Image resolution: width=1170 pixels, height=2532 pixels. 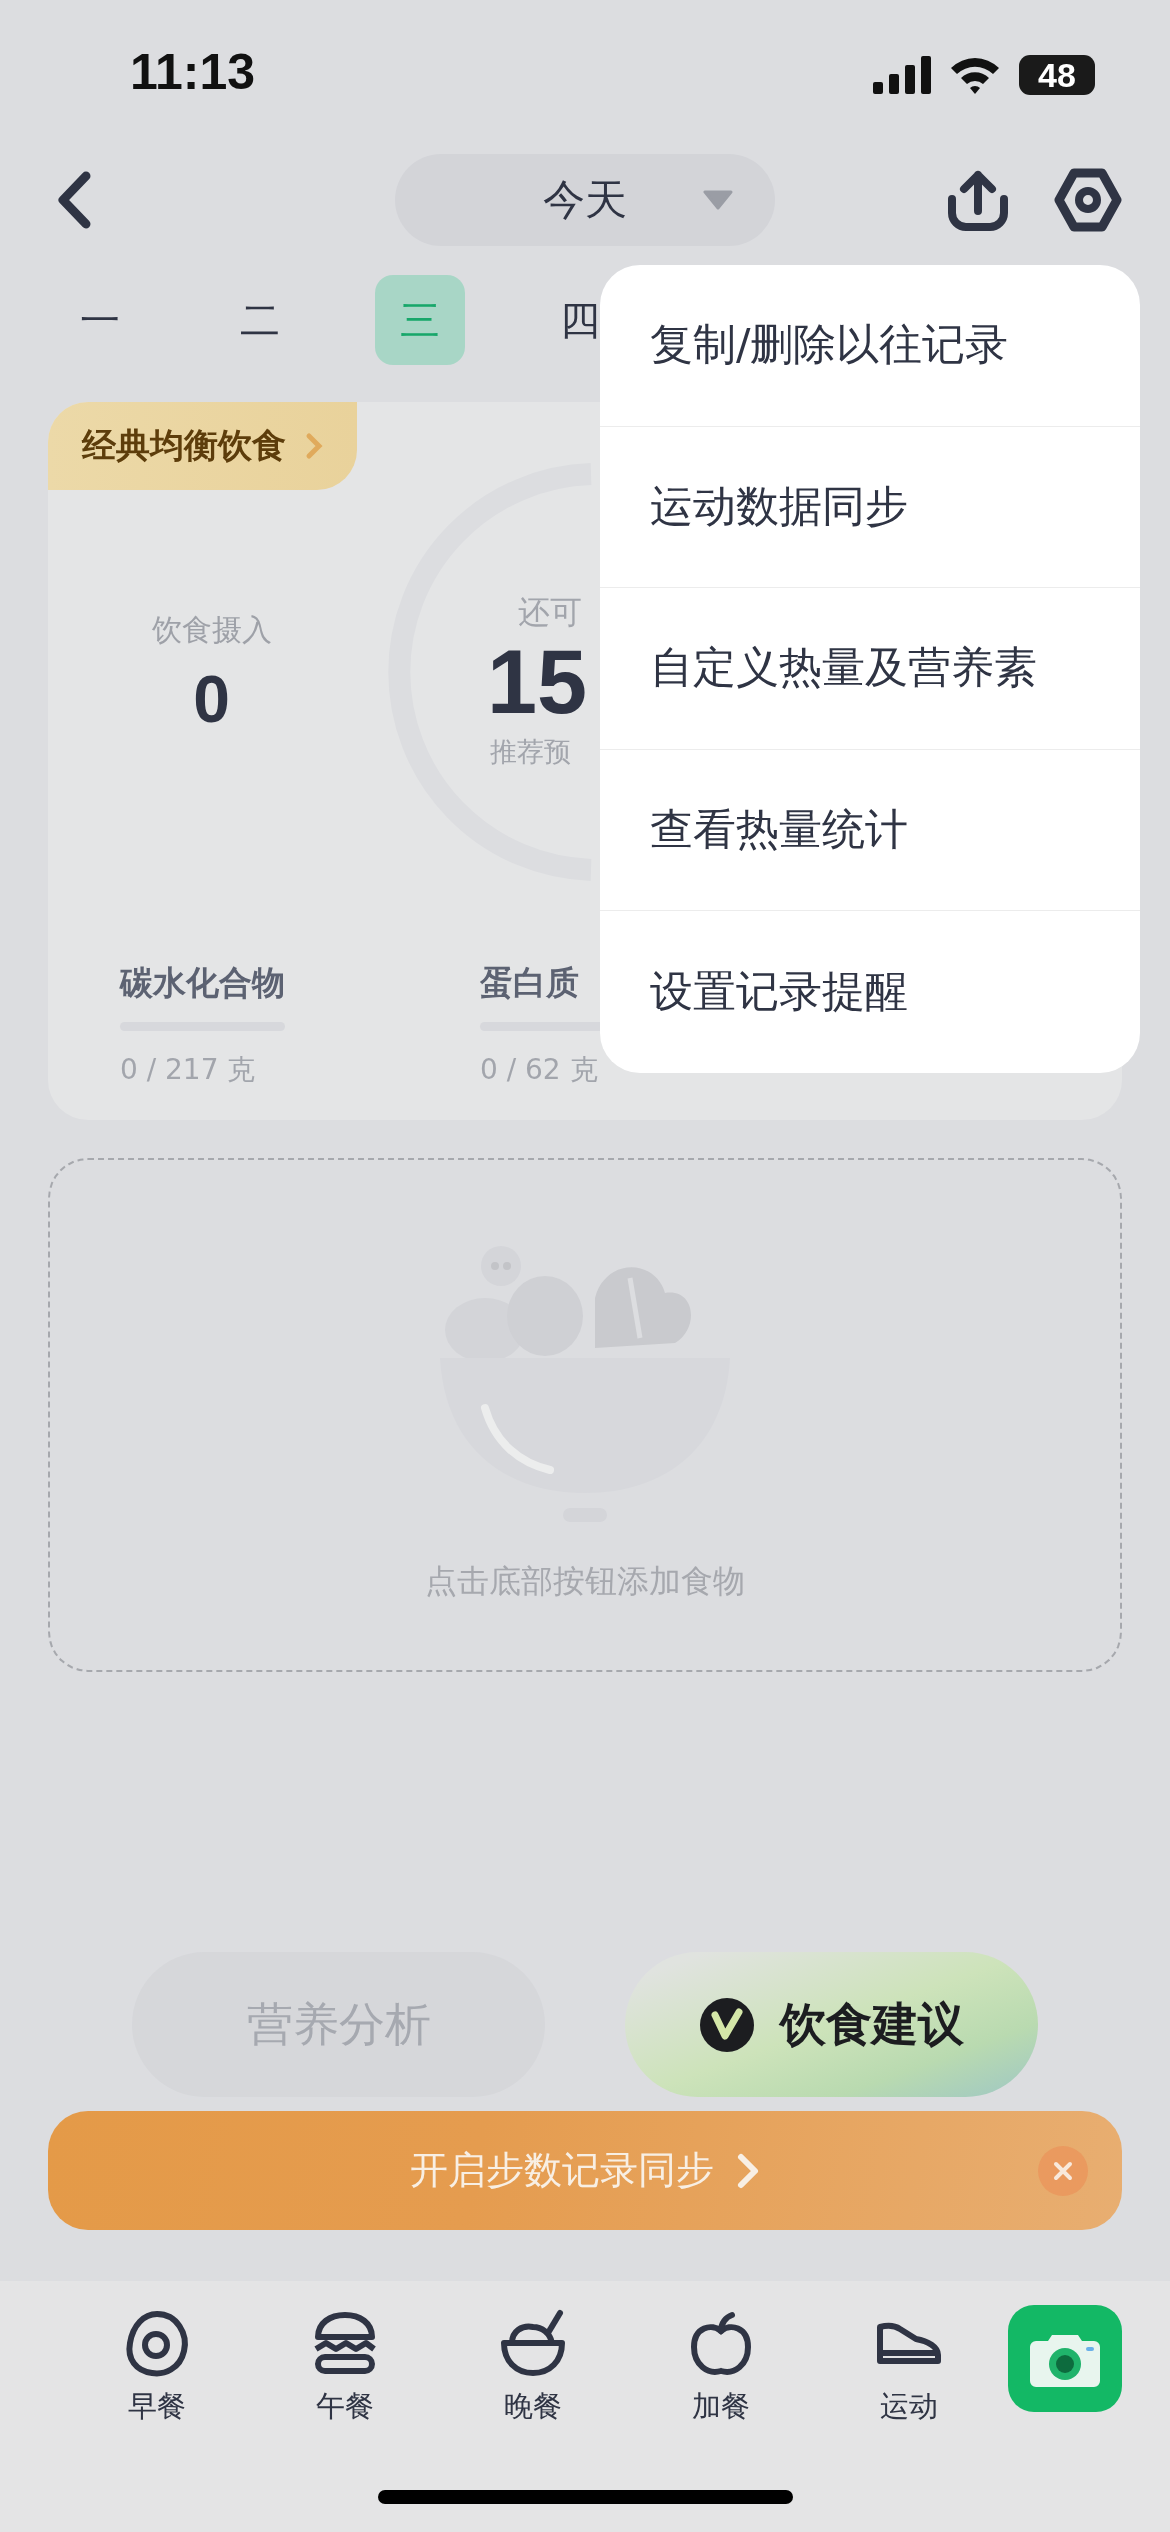 I want to click on intake-value: 0, so click(x=211, y=698).